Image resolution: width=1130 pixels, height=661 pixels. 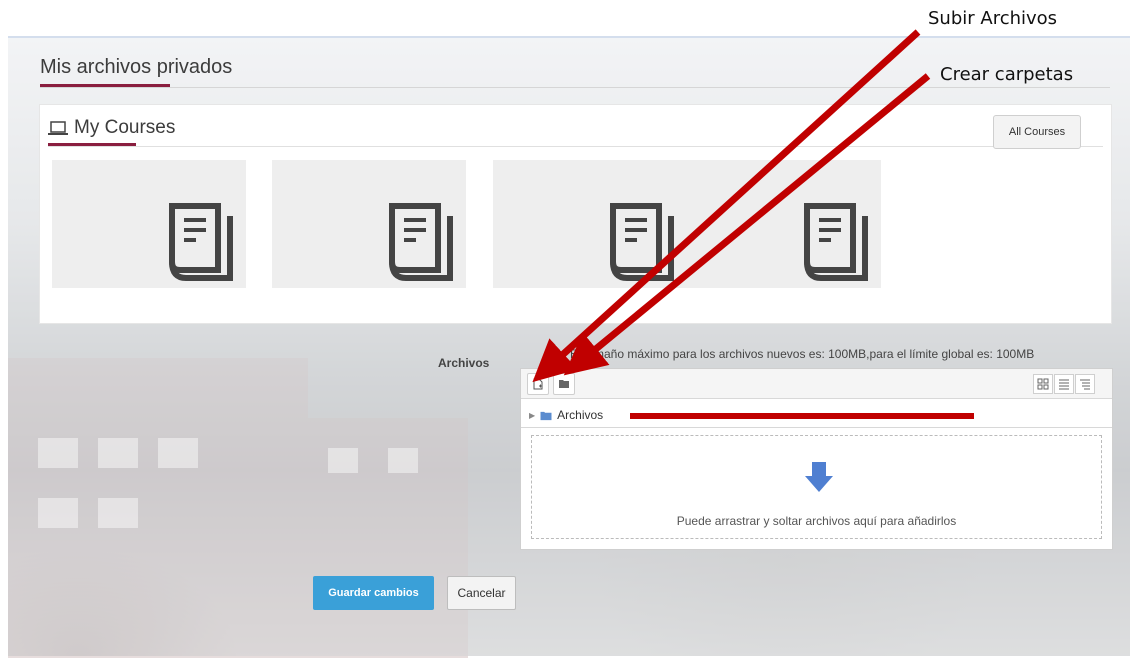 What do you see at coordinates (580, 415) in the screenshot?
I see `path-label: Archivos` at bounding box center [580, 415].